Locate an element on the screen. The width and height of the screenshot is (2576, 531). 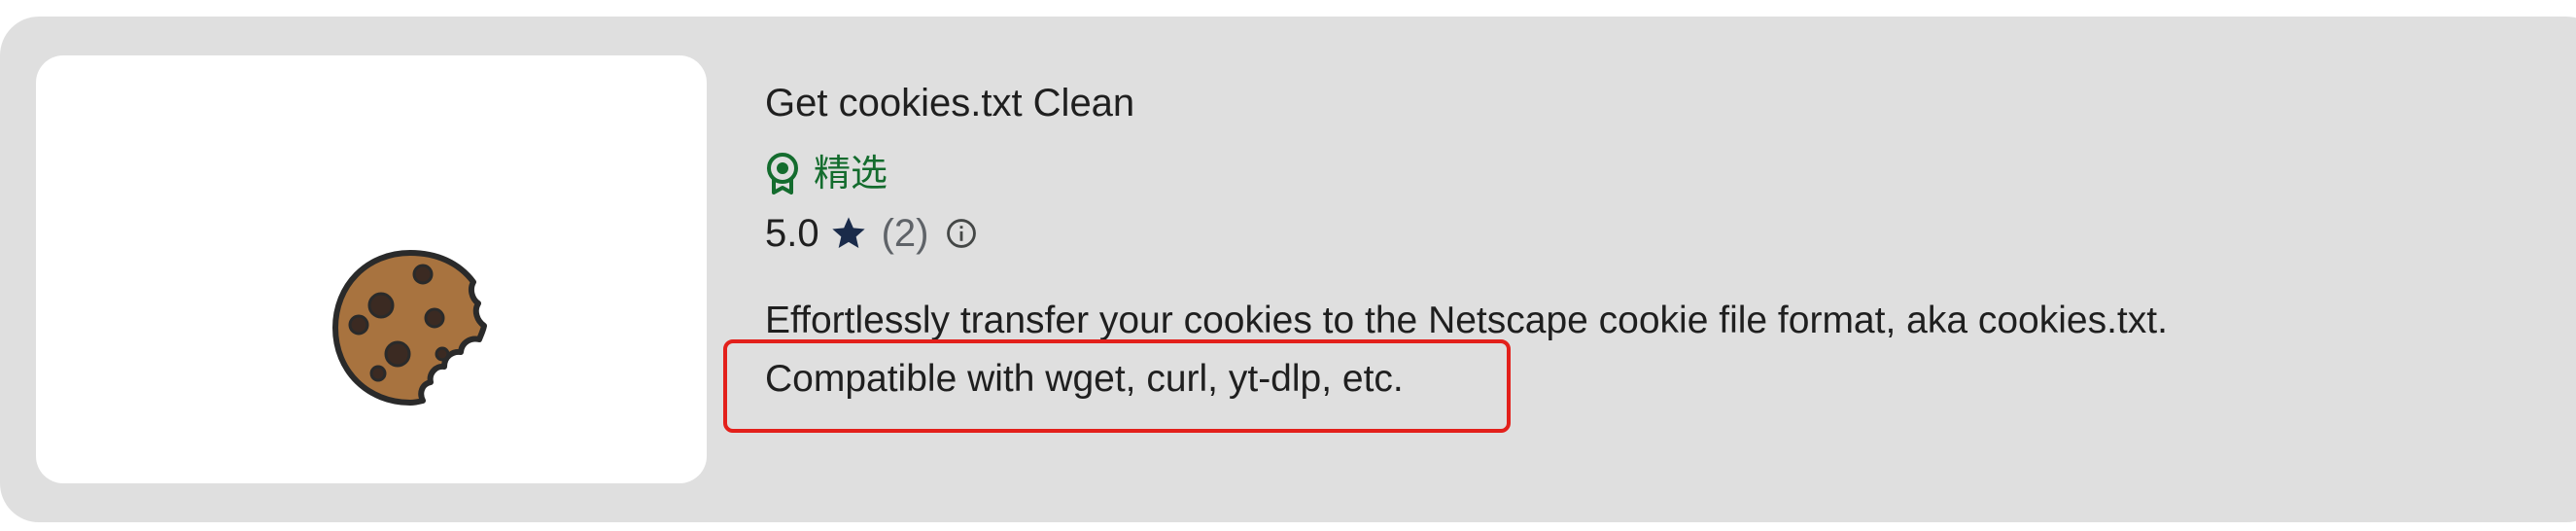
rating-row: 5.0 (2) is located at coordinates (871, 233).